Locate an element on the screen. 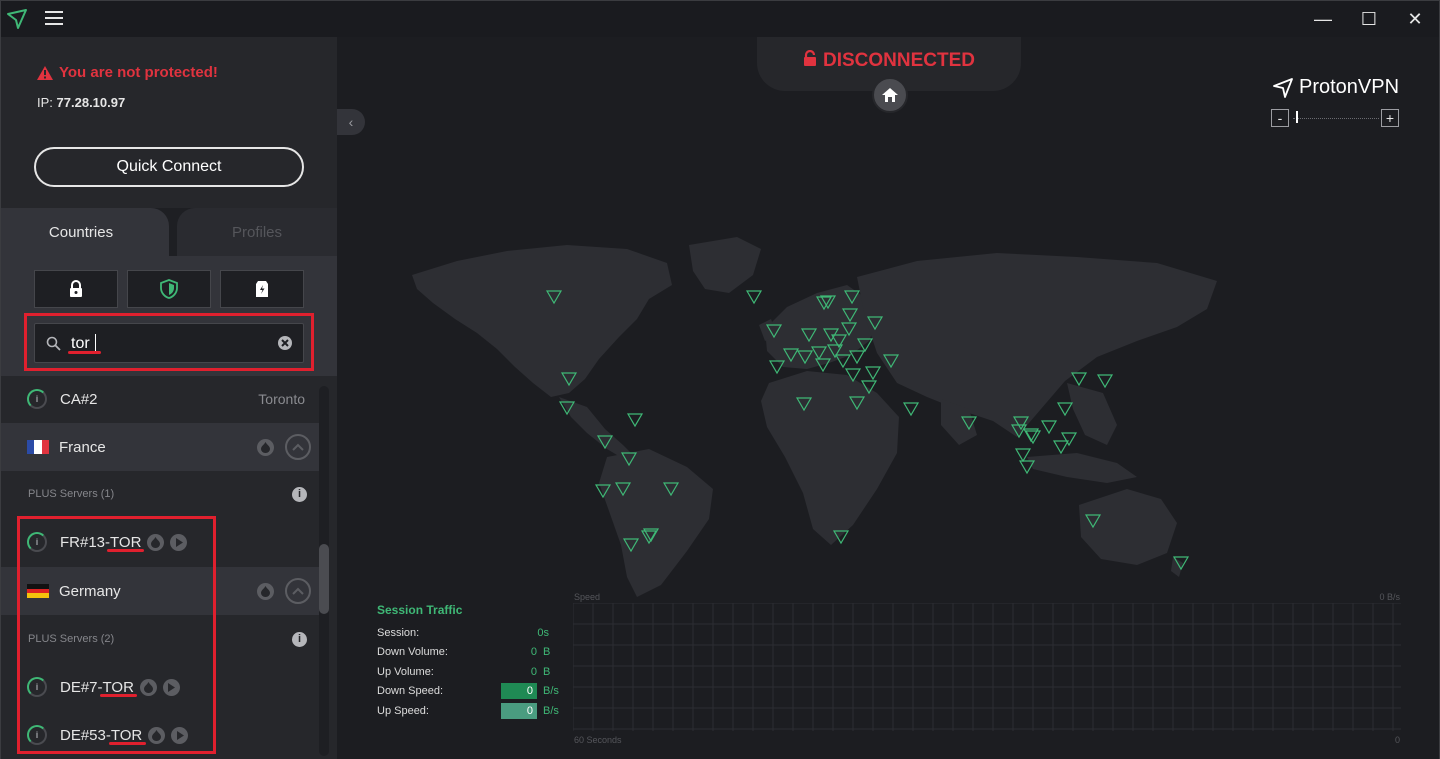  graph-speed-label: Speed is located at coordinates (587, 597).